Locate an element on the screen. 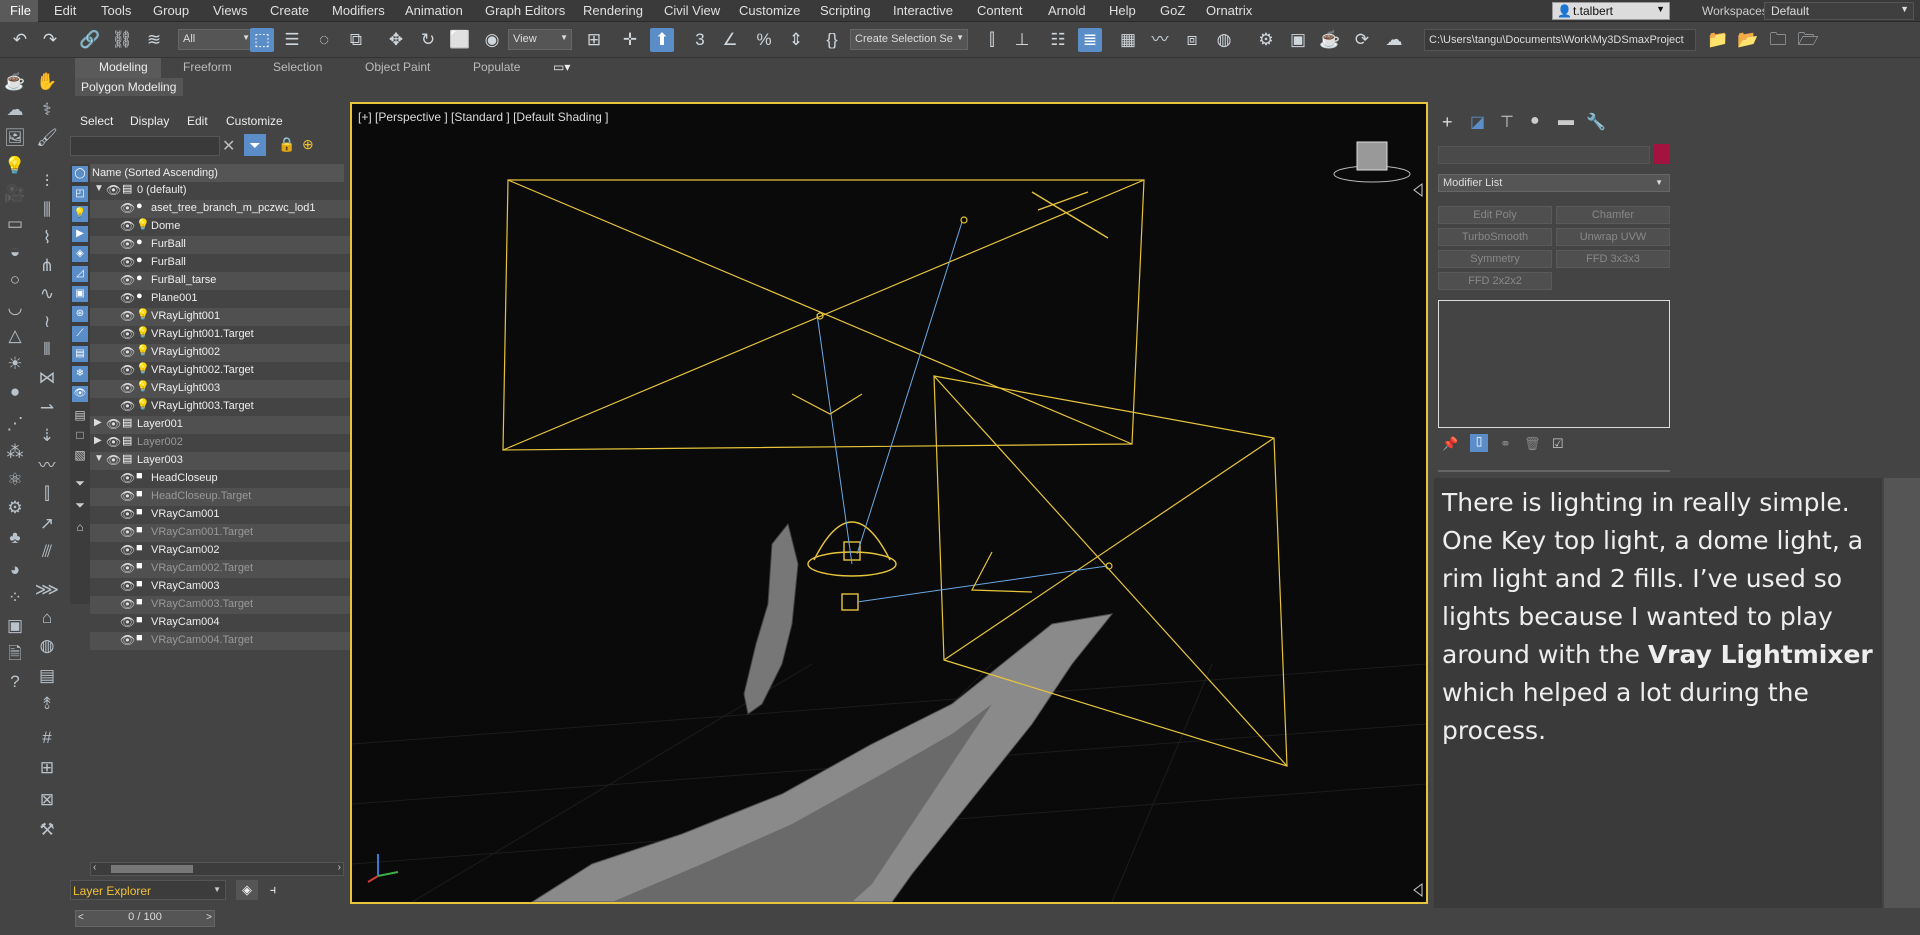 The width and height of the screenshot is (1920, 935). edit-poly-button: Edit Poly is located at coordinates (1495, 215).